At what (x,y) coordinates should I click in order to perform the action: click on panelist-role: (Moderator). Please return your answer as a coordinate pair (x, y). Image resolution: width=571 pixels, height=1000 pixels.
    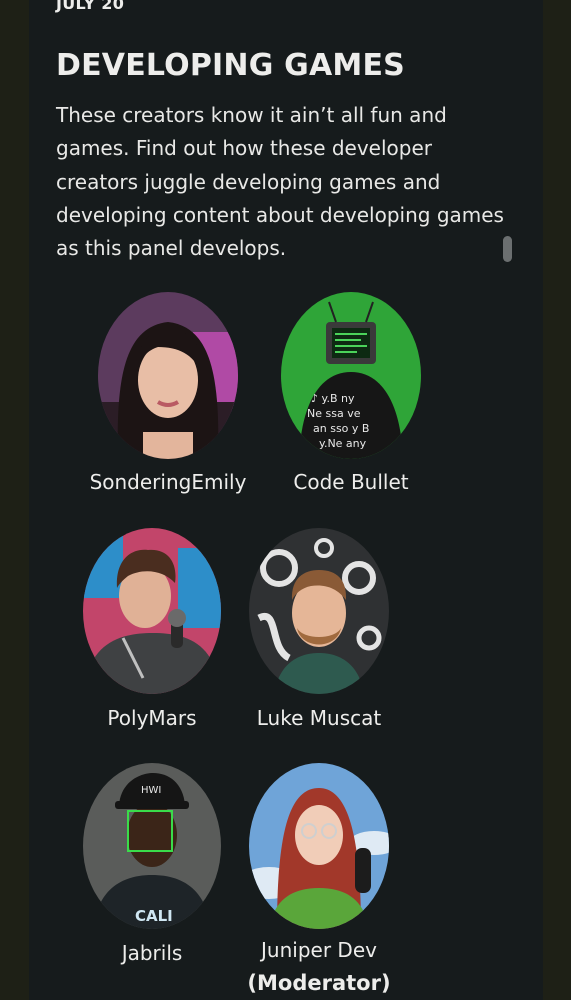
    Looking at the image, I should click on (319, 983).